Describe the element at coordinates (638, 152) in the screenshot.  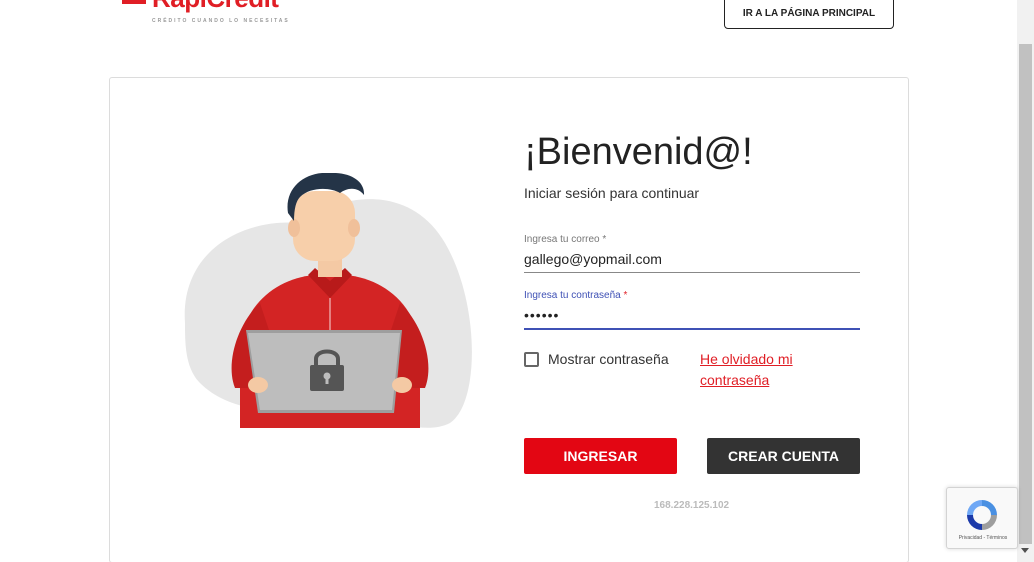
I see `welcome-title: ¡Bienvenid@!` at that location.